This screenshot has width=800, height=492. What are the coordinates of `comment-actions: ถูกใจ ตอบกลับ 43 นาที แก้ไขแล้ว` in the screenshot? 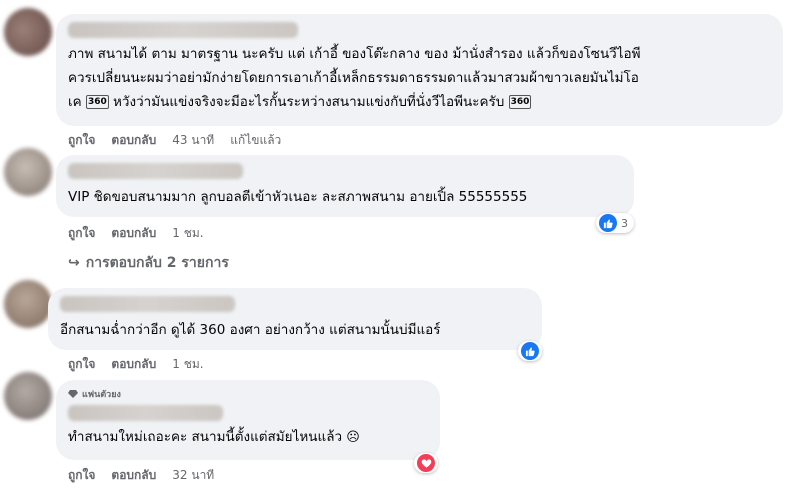 It's located at (174, 140).